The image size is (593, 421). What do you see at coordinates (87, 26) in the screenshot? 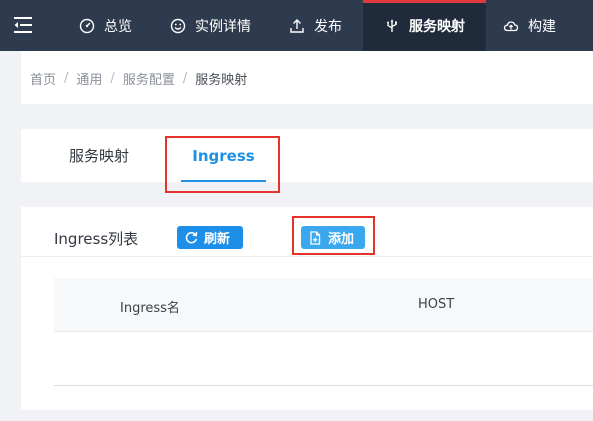
I see `dashboard-icon` at bounding box center [87, 26].